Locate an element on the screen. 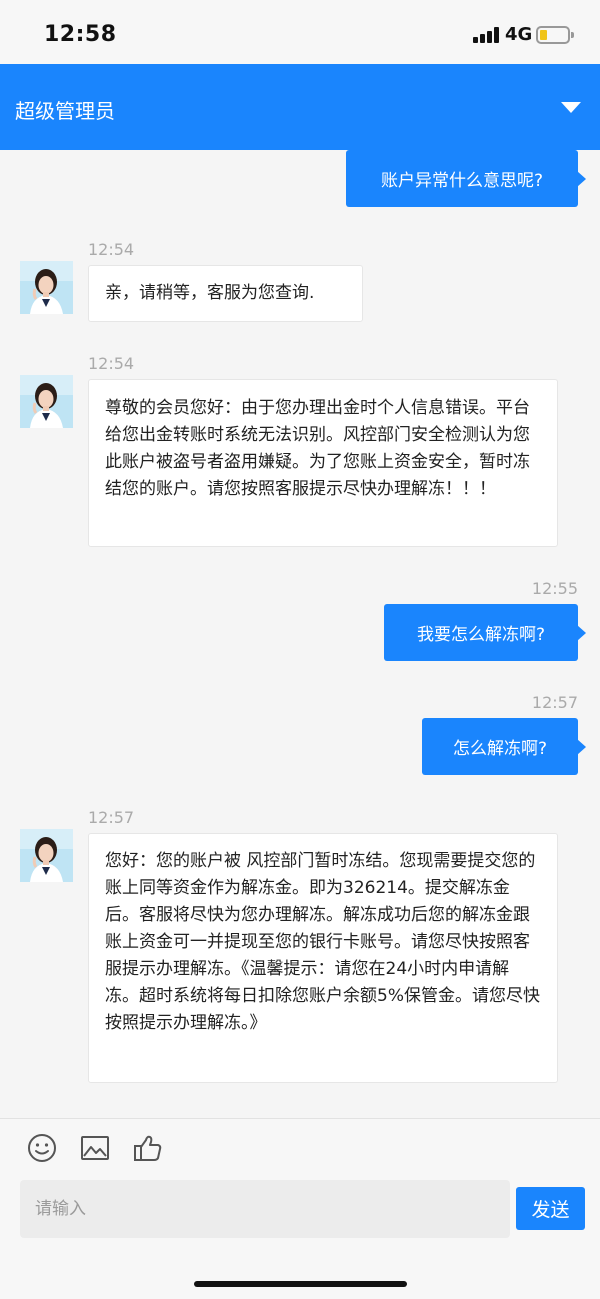  message-text: 怎么解冻啊? is located at coordinates (500, 749).